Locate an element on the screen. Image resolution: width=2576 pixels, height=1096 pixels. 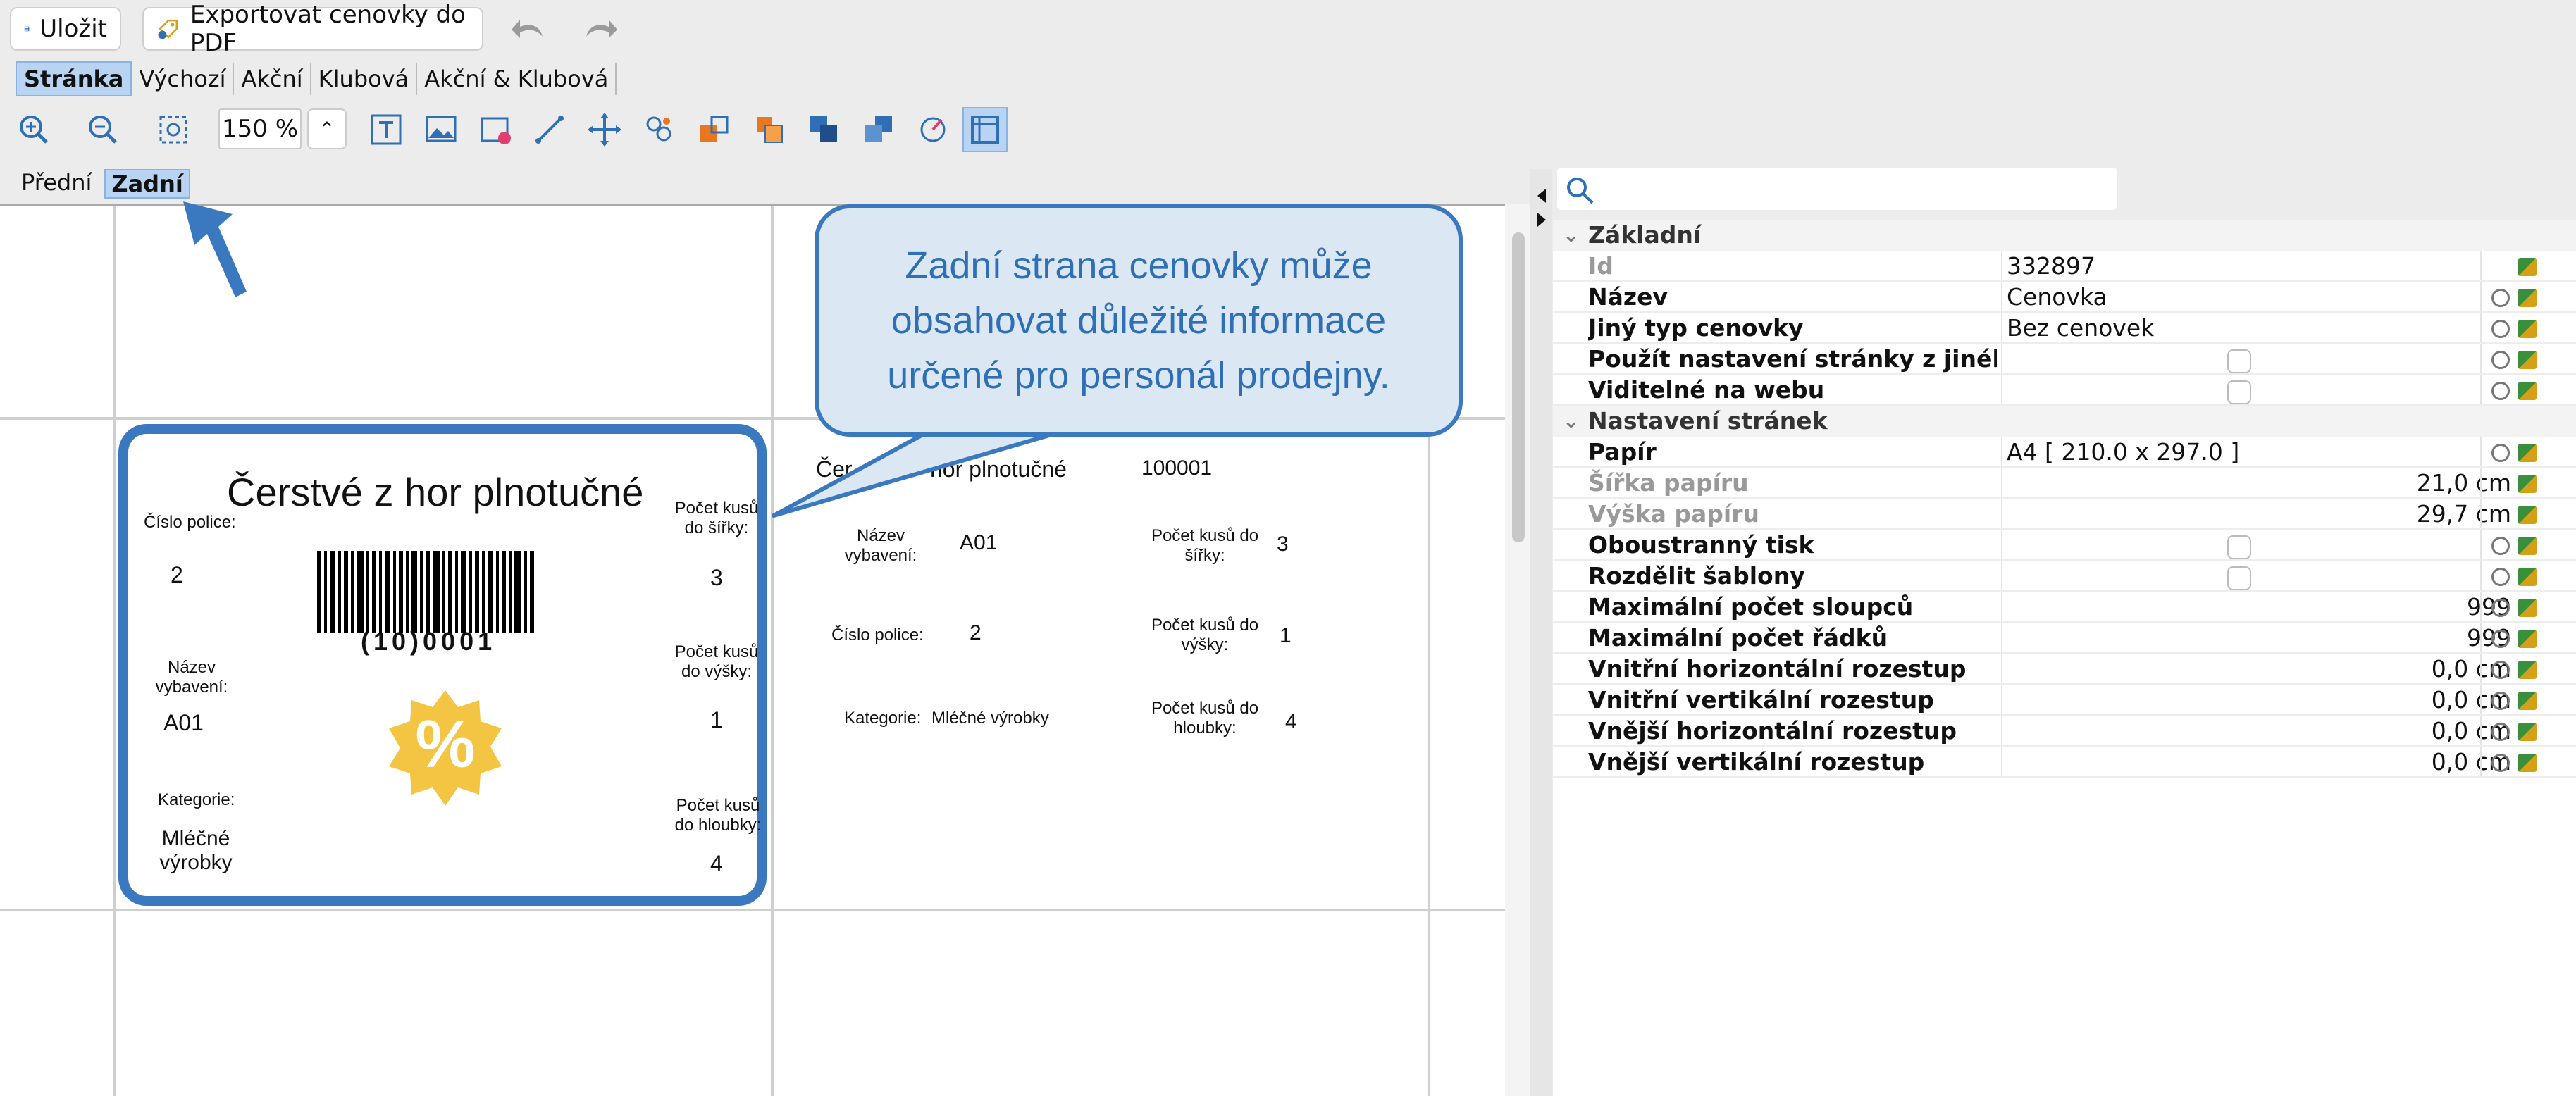
tab-vychozi: Výchozí is located at coordinates (183, 79).